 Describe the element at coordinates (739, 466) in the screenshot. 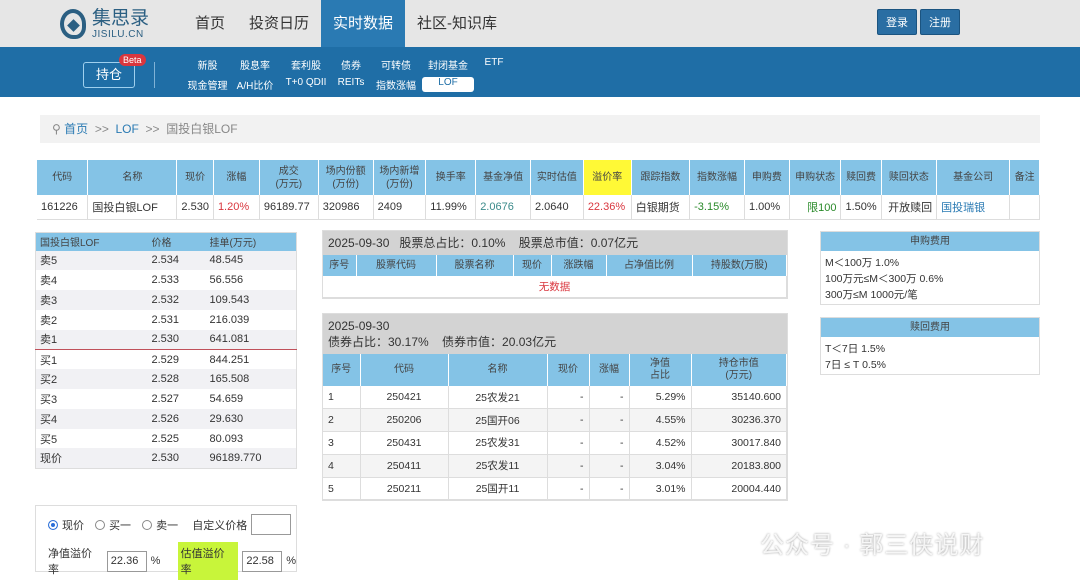

I see `table-cell: 20183.800` at that location.